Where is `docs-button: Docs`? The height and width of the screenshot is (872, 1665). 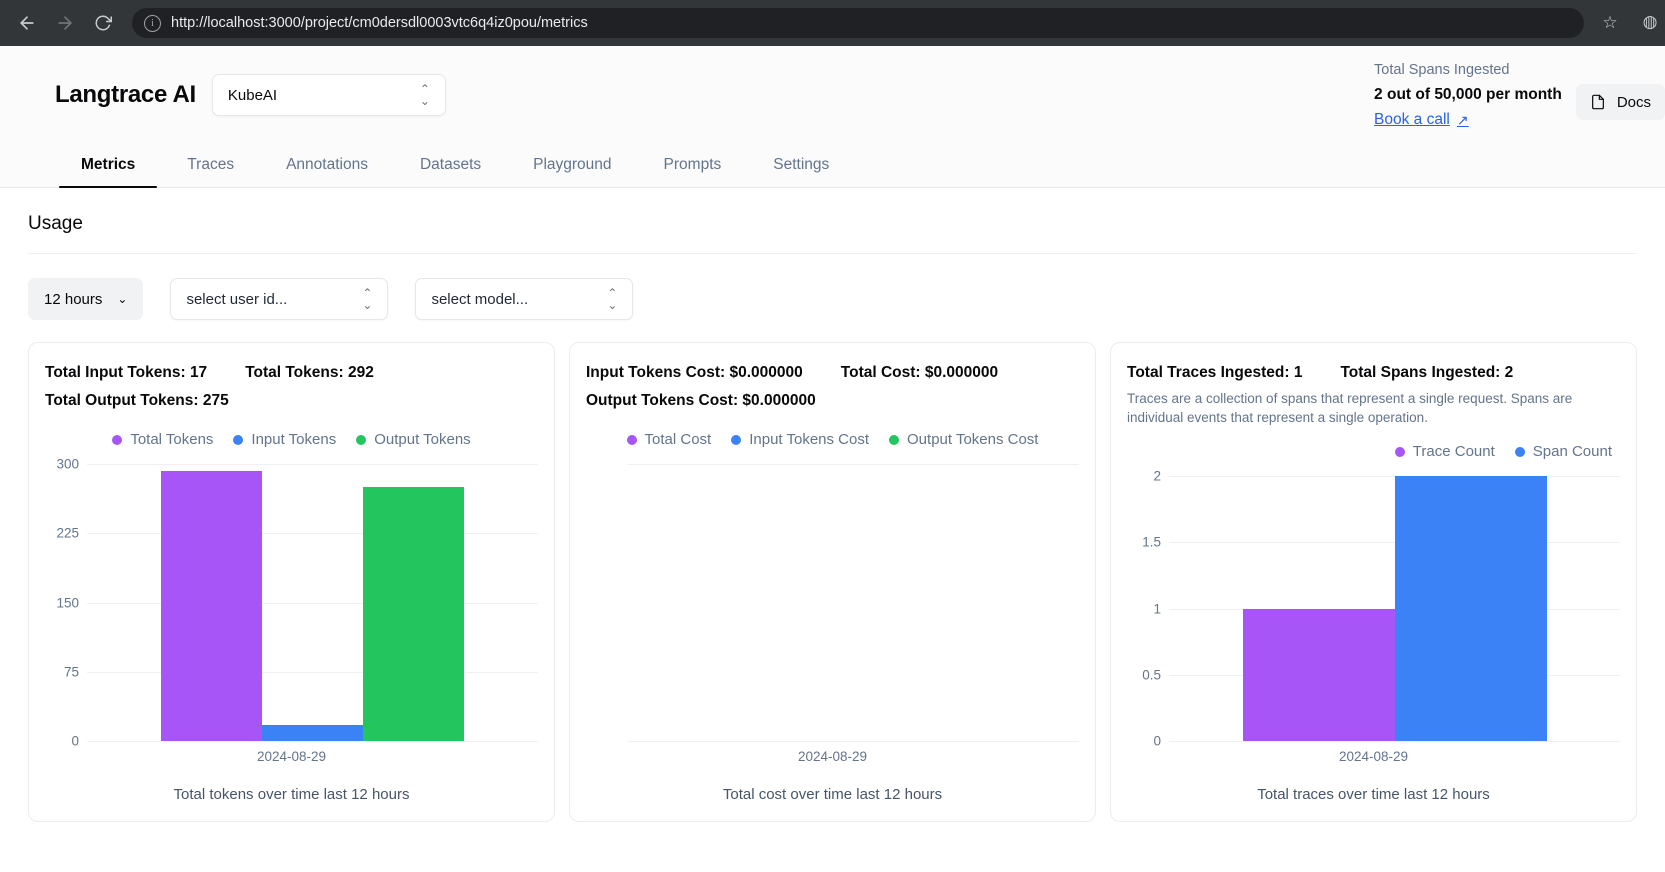
docs-button: Docs is located at coordinates (1620, 102).